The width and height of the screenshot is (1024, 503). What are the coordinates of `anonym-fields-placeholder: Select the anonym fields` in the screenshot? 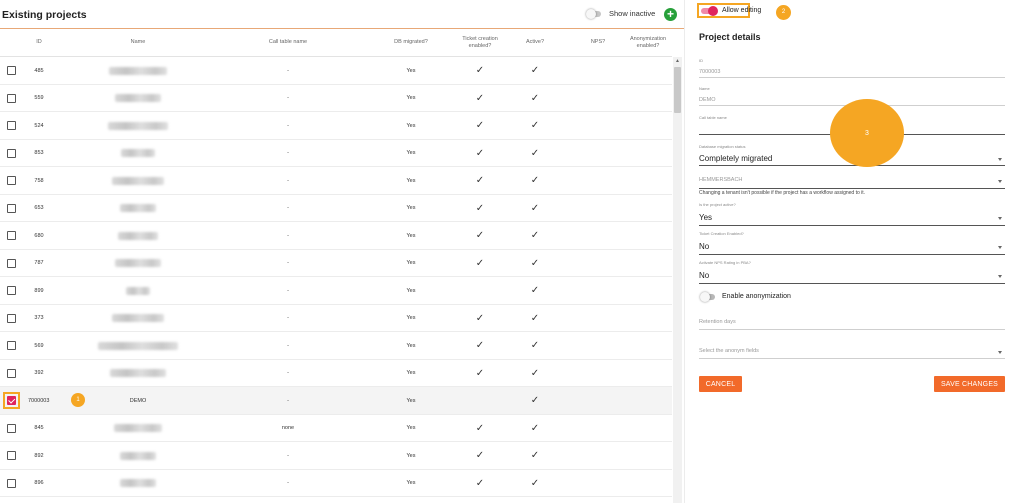 It's located at (729, 351).